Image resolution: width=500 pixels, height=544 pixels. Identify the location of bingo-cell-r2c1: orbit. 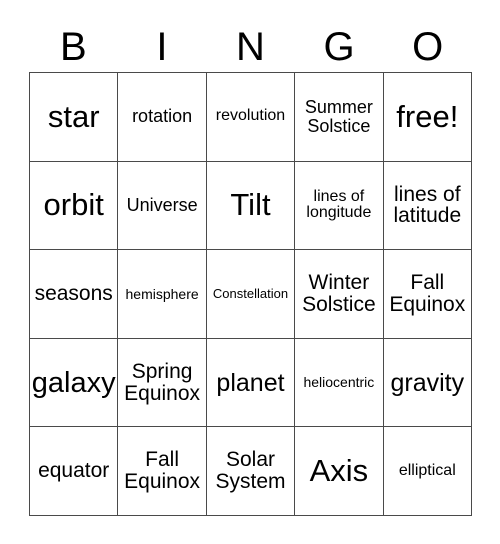
(74, 206).